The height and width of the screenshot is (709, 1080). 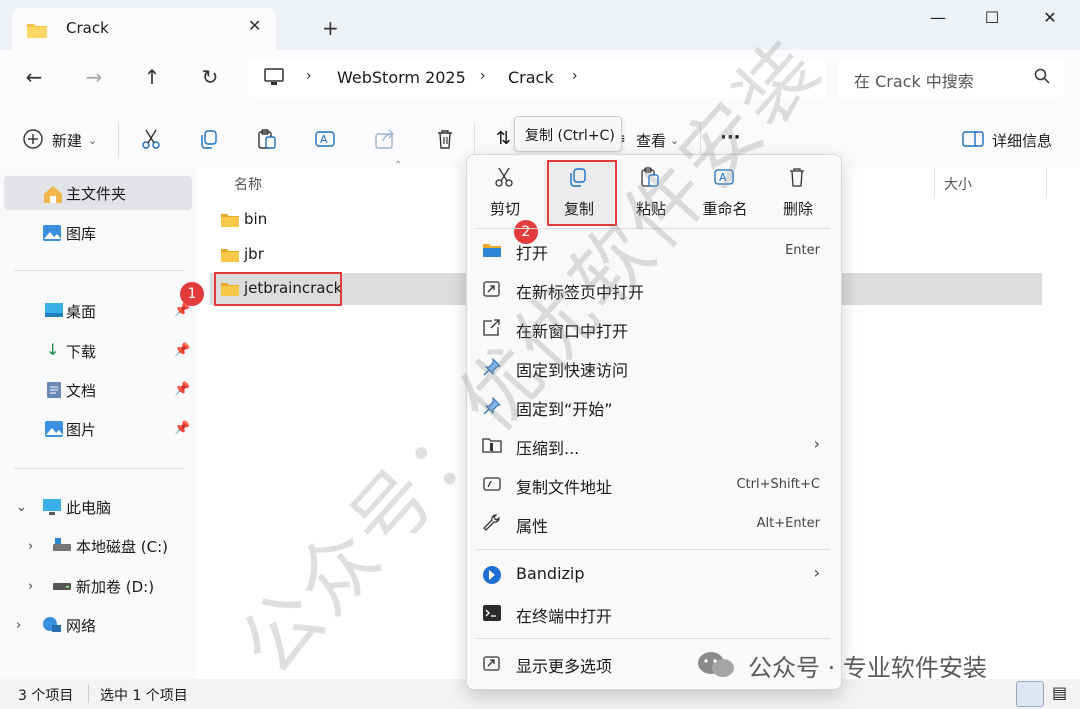 What do you see at coordinates (938, 20) in the screenshot?
I see `minimize-button: —` at bounding box center [938, 20].